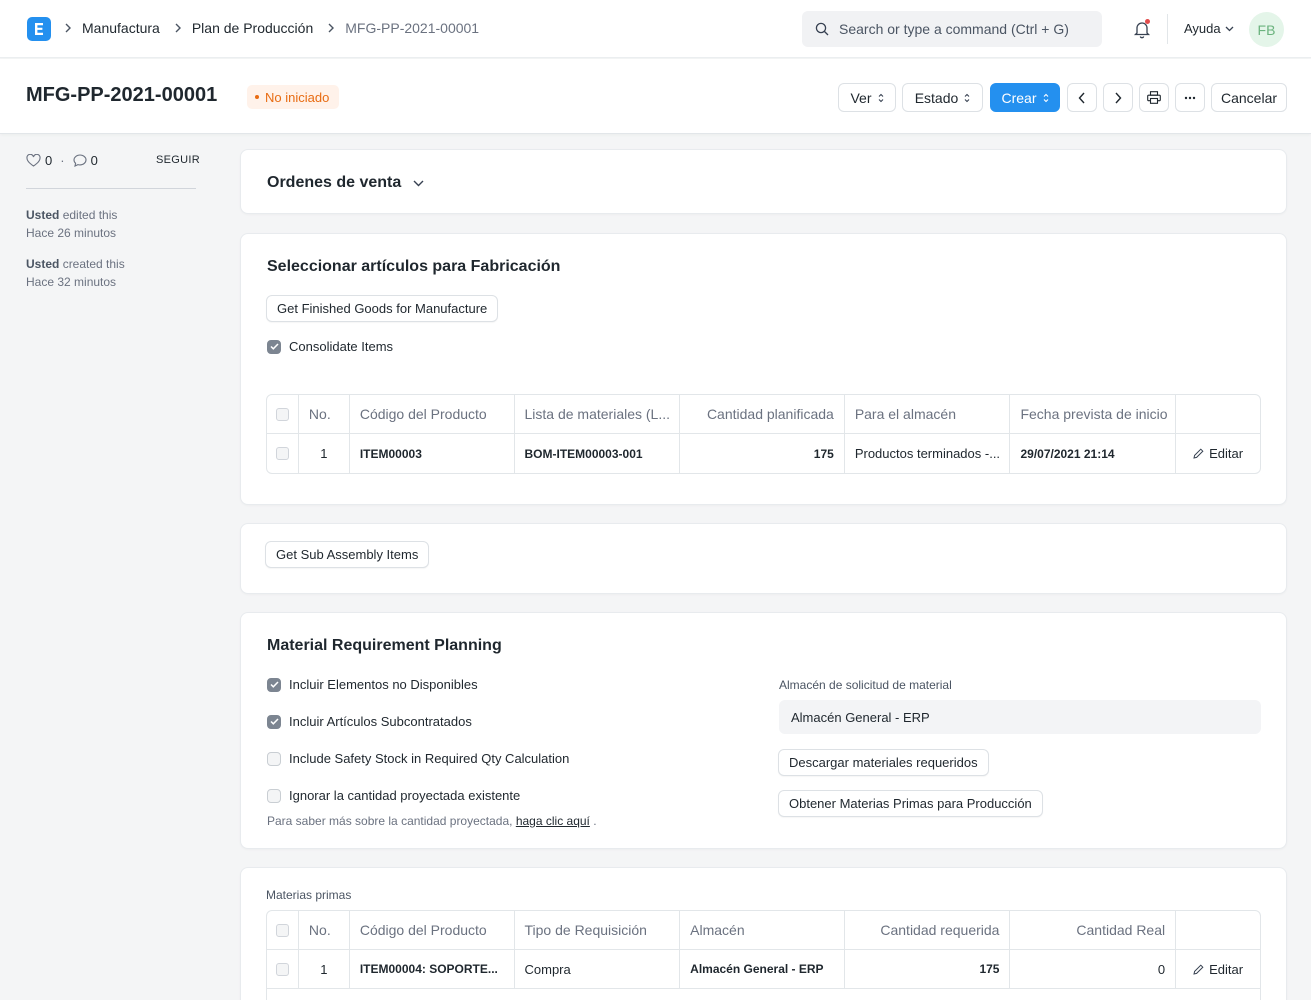 Image resolution: width=1311 pixels, height=1000 pixels. What do you see at coordinates (928, 969) in the screenshot?
I see `required-qty-cell: 175` at bounding box center [928, 969].